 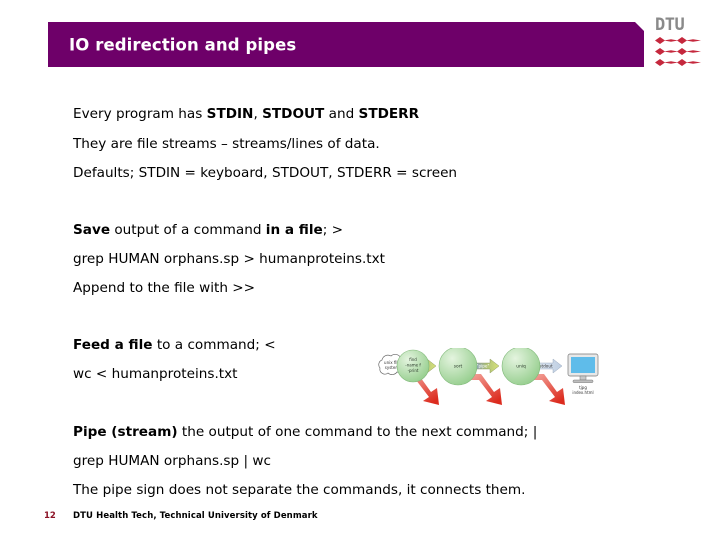 I want to click on node-find: find -name f -print, so click(x=413, y=366).